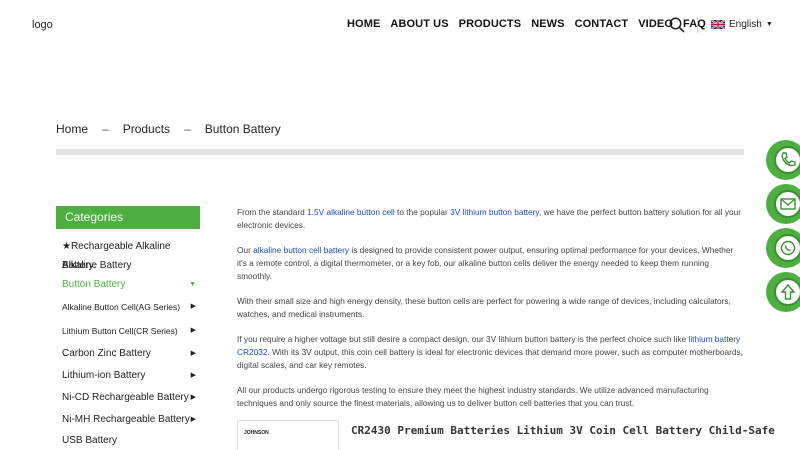 This screenshot has width=800, height=450. I want to click on logo: logo, so click(42, 25).